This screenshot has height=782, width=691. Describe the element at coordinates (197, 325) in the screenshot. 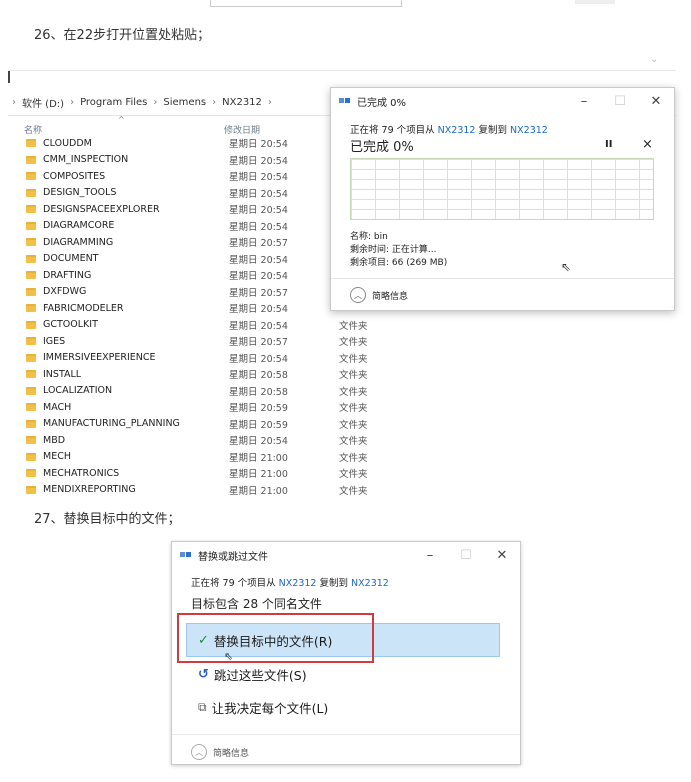

I see `file-row: GCTOOLKIT 星期日 20:54 文件夹` at that location.